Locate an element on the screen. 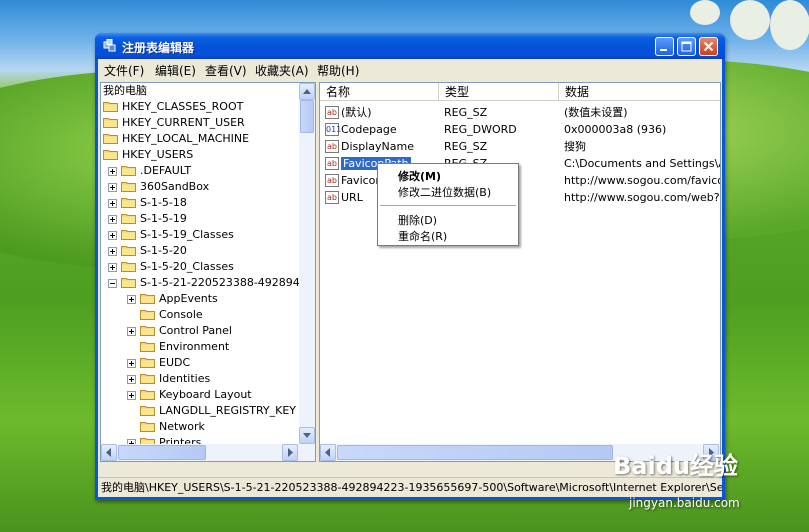 This screenshot has height=532, width=809. close-button is located at coordinates (708, 46).